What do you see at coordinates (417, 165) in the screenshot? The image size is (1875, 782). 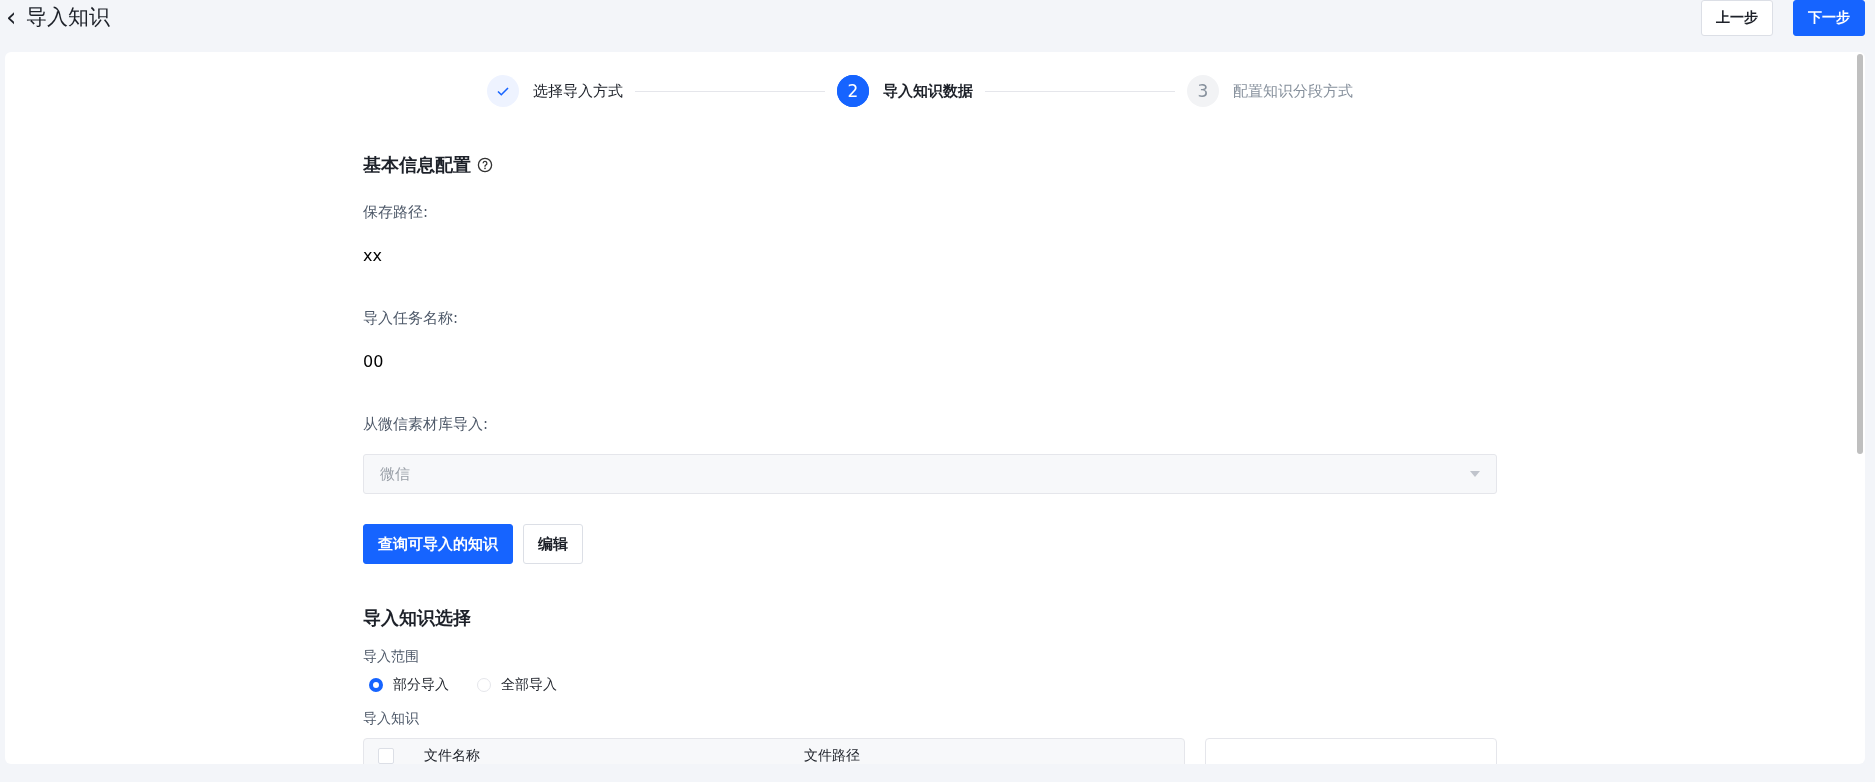 I see `section-title: 基本信息配置` at bounding box center [417, 165].